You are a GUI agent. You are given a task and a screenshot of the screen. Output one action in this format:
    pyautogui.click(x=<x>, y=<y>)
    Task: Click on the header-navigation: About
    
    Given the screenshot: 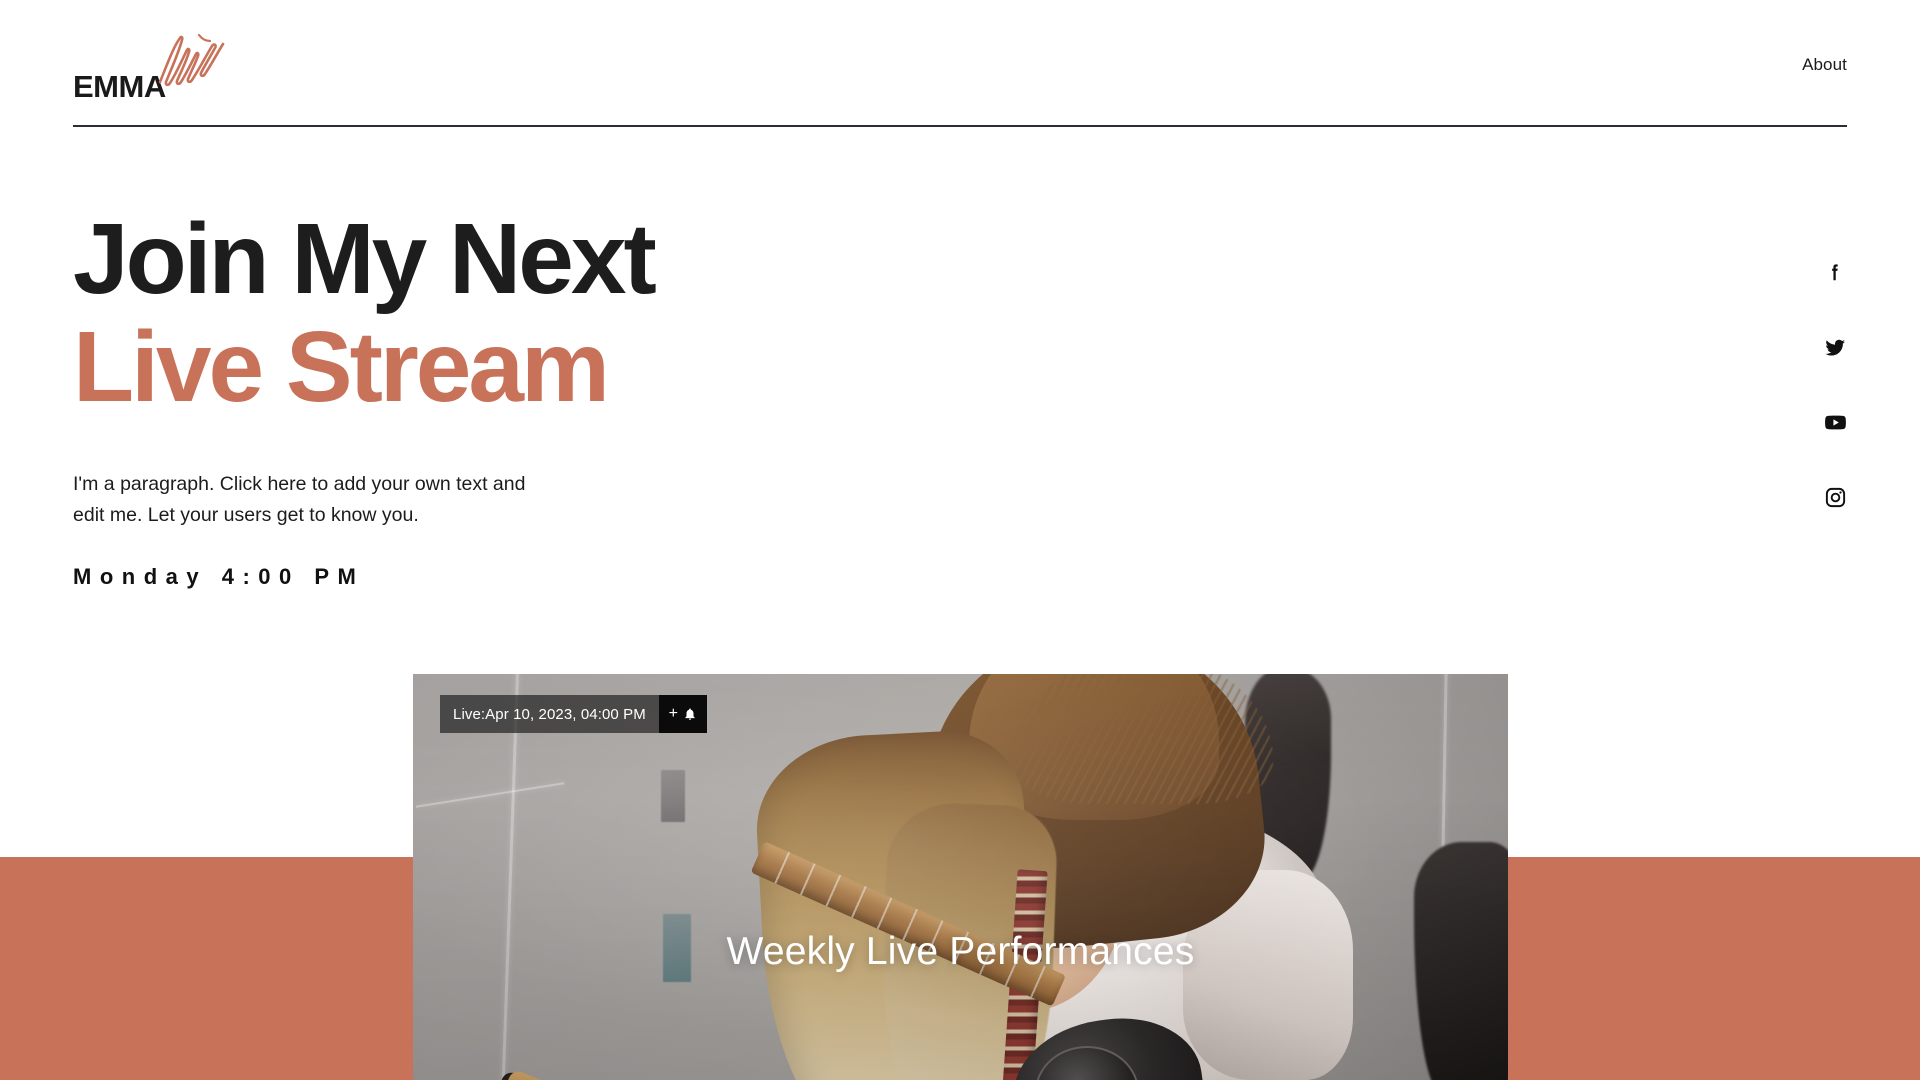 What is the action you would take?
    pyautogui.click(x=1824, y=65)
    